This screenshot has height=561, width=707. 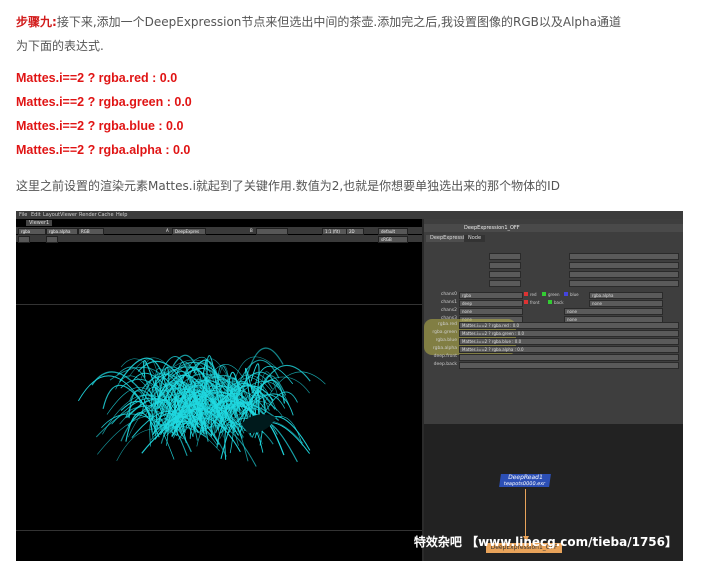 What do you see at coordinates (448, 302) in the screenshot?
I see `chans1-label: chans1` at bounding box center [448, 302].